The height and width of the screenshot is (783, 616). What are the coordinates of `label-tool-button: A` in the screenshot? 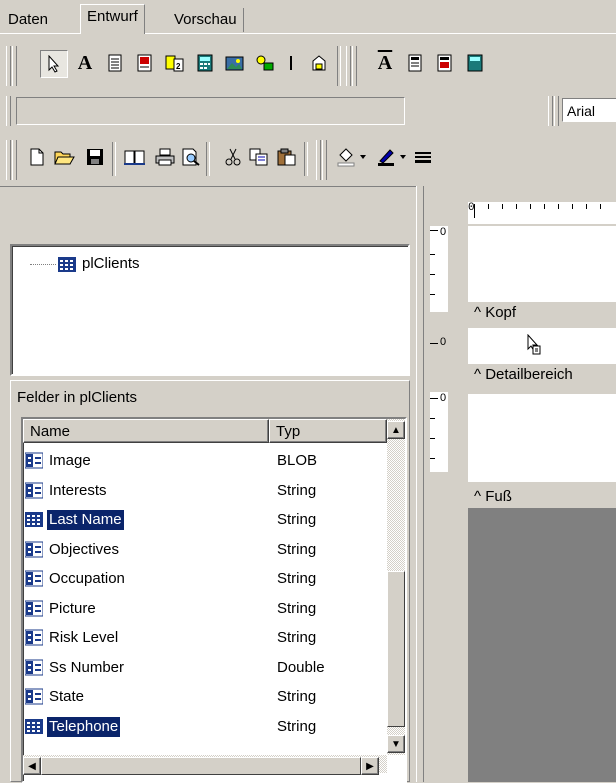 It's located at (85, 63).